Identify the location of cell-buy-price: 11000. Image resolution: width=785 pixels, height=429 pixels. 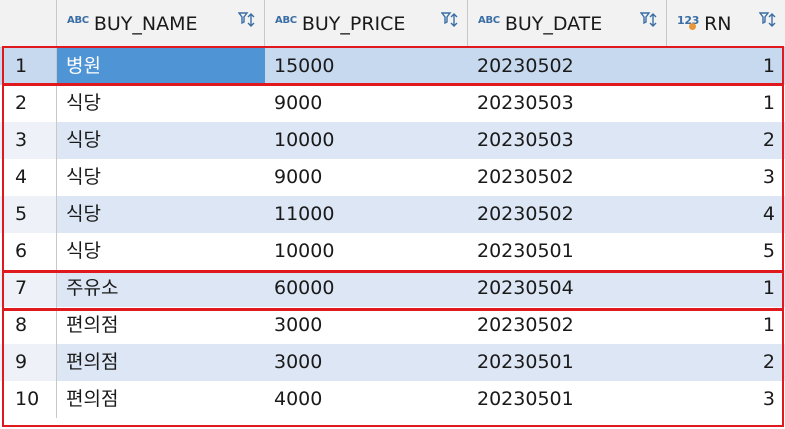
(366, 214).